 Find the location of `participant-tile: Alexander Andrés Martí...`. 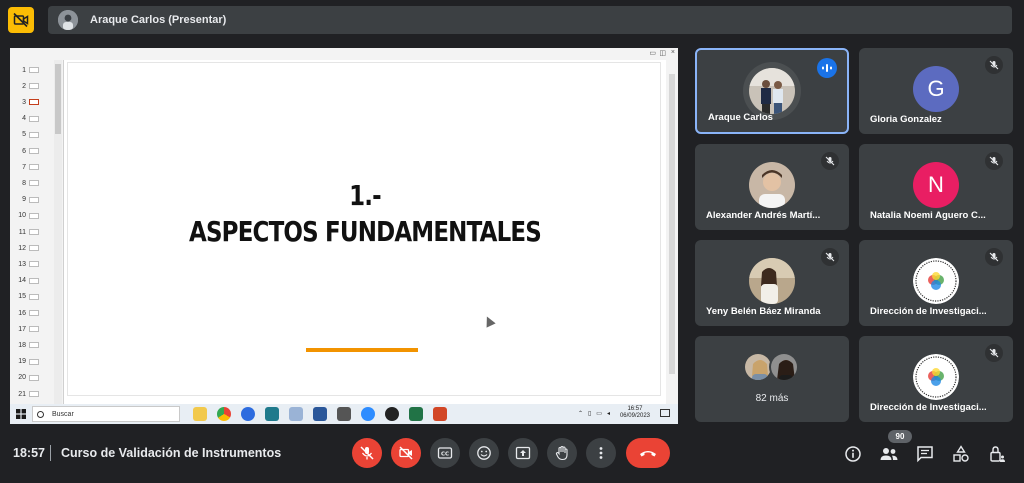

participant-tile: Alexander Andrés Martí... is located at coordinates (772, 187).